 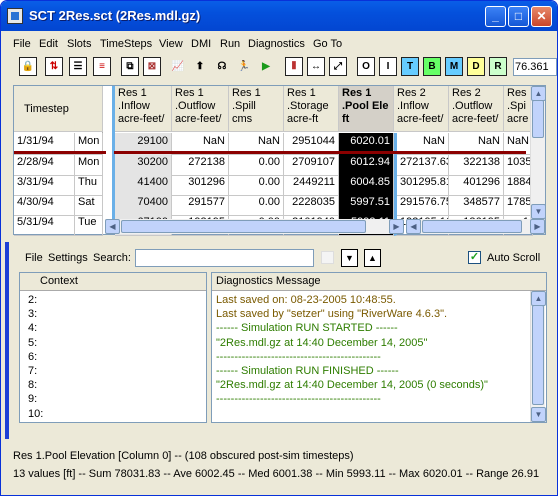 I want to click on scroll-left-button: ◀, so click(x=112, y=226).